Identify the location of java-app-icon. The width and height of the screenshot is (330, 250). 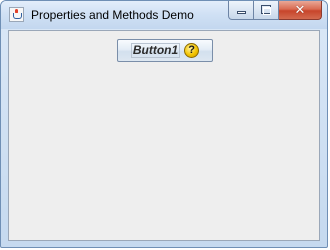
(16, 14).